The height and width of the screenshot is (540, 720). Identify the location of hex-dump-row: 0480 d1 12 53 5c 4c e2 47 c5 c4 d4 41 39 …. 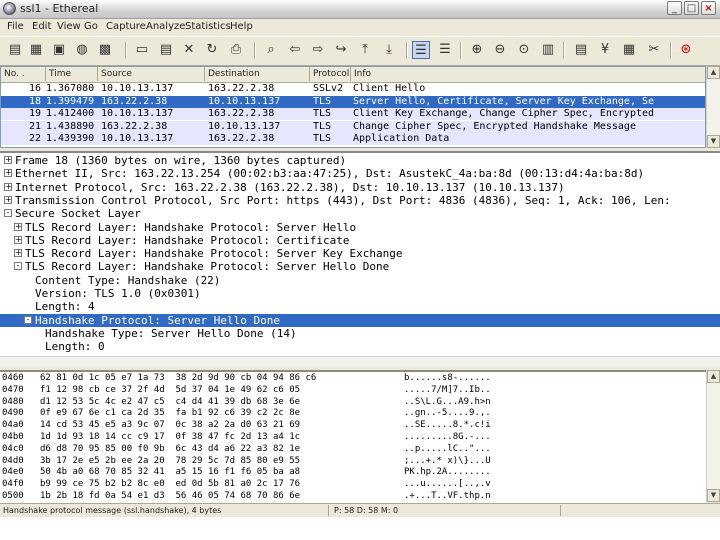
(352, 402).